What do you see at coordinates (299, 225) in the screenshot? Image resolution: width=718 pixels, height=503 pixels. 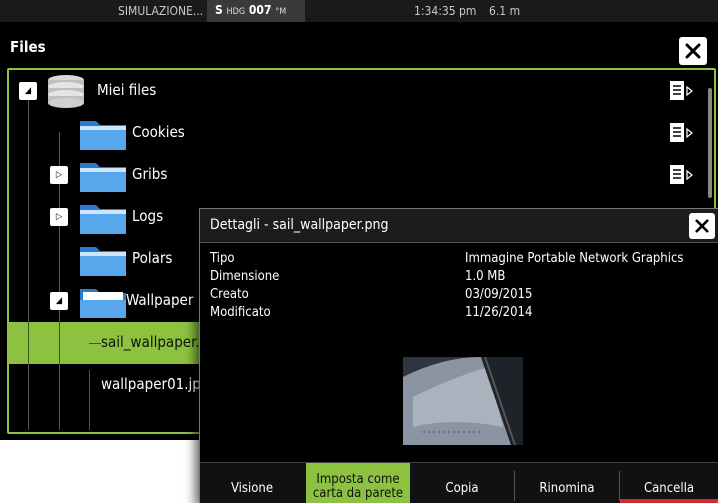 I see `details-title: Dettagli - sail_wallpaper.png` at bounding box center [299, 225].